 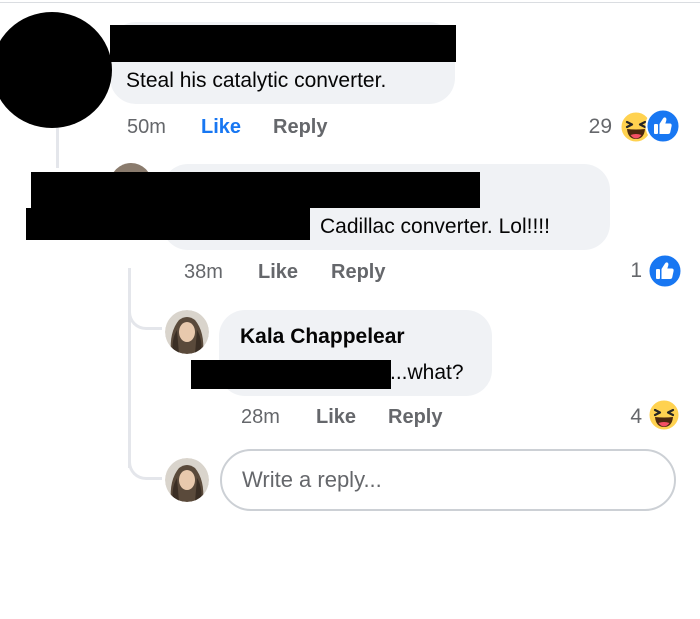 What do you see at coordinates (300, 127) in the screenshot?
I see `comment-1-reply-button: Reply` at bounding box center [300, 127].